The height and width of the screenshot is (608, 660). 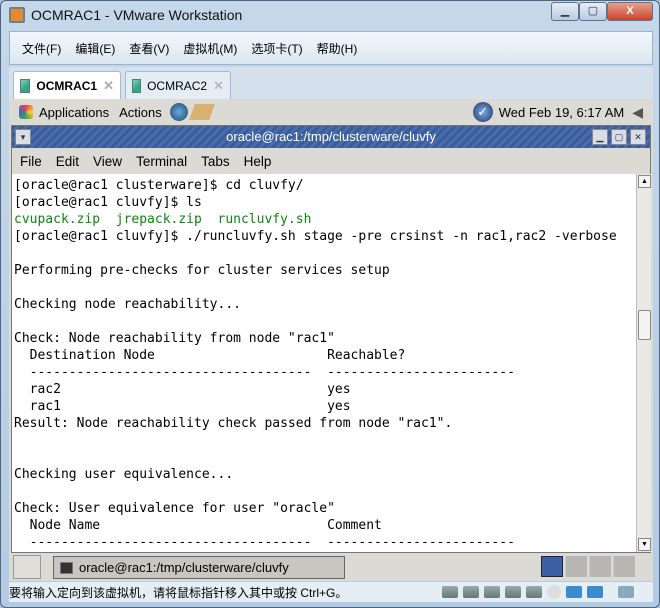 What do you see at coordinates (107, 161) in the screenshot?
I see `terminal-menu-view: View` at bounding box center [107, 161].